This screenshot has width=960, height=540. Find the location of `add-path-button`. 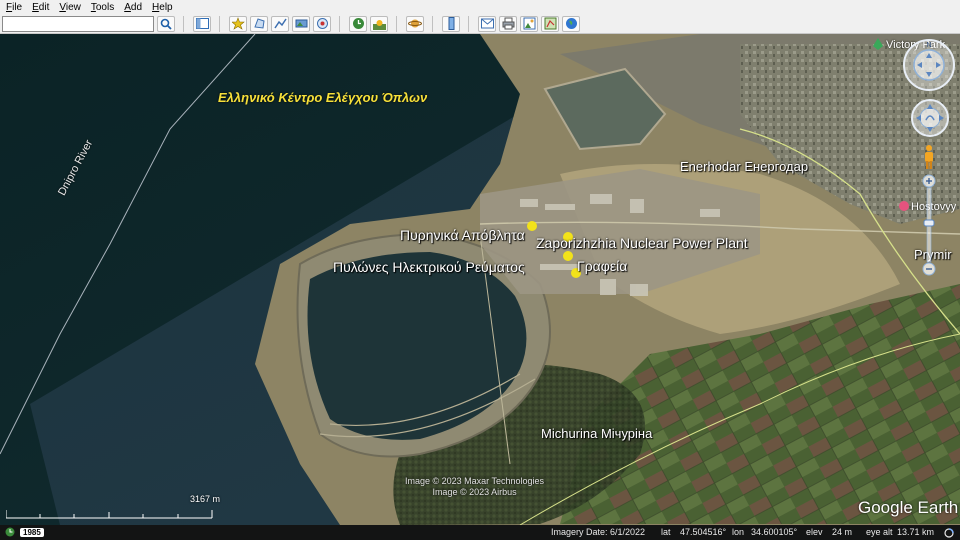

add-path-button is located at coordinates (280, 23).